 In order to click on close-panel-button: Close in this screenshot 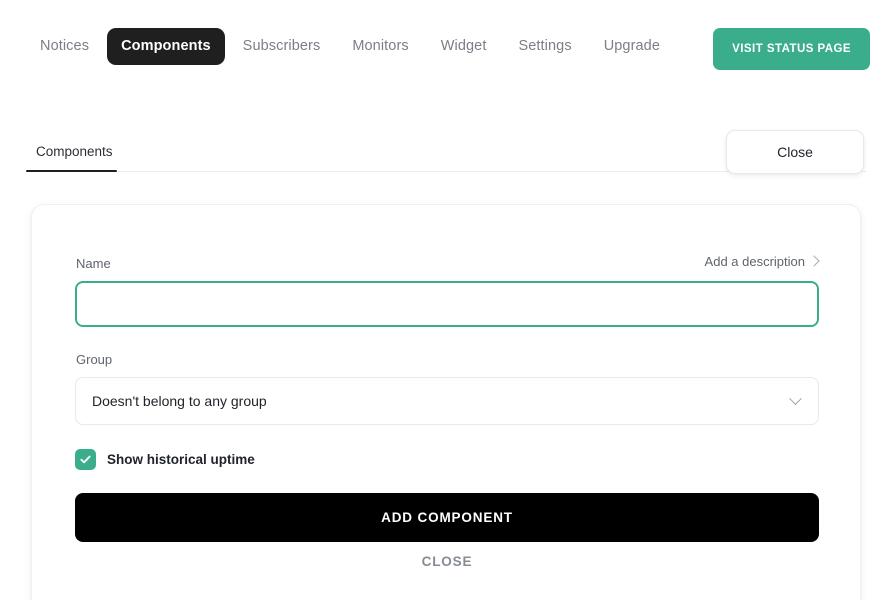, I will do `click(795, 152)`.